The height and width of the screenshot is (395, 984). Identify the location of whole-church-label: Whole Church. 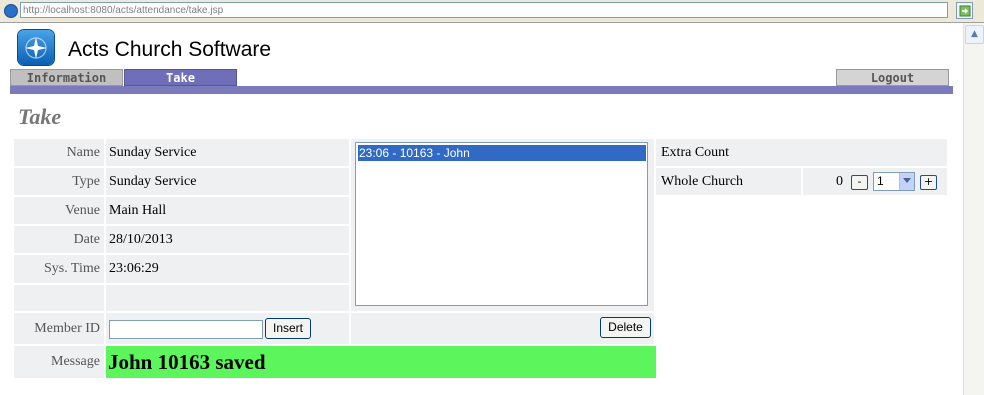
(728, 181).